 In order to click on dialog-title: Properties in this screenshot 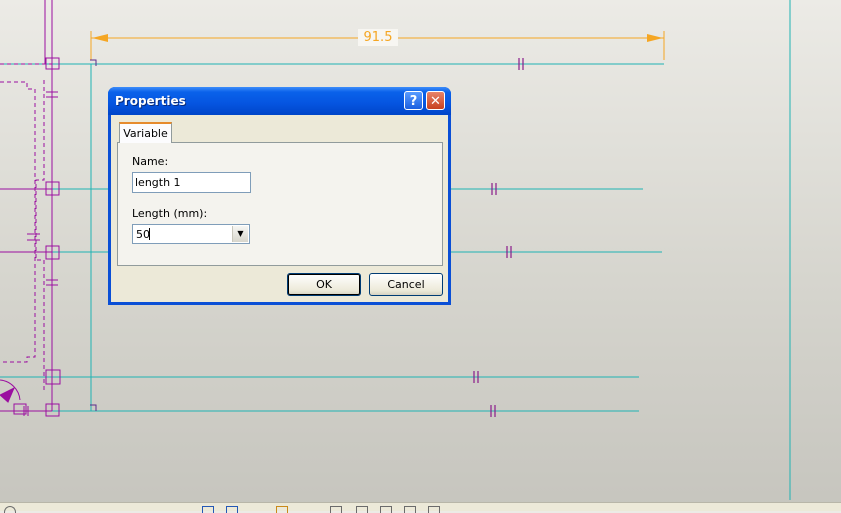, I will do `click(150, 101)`.